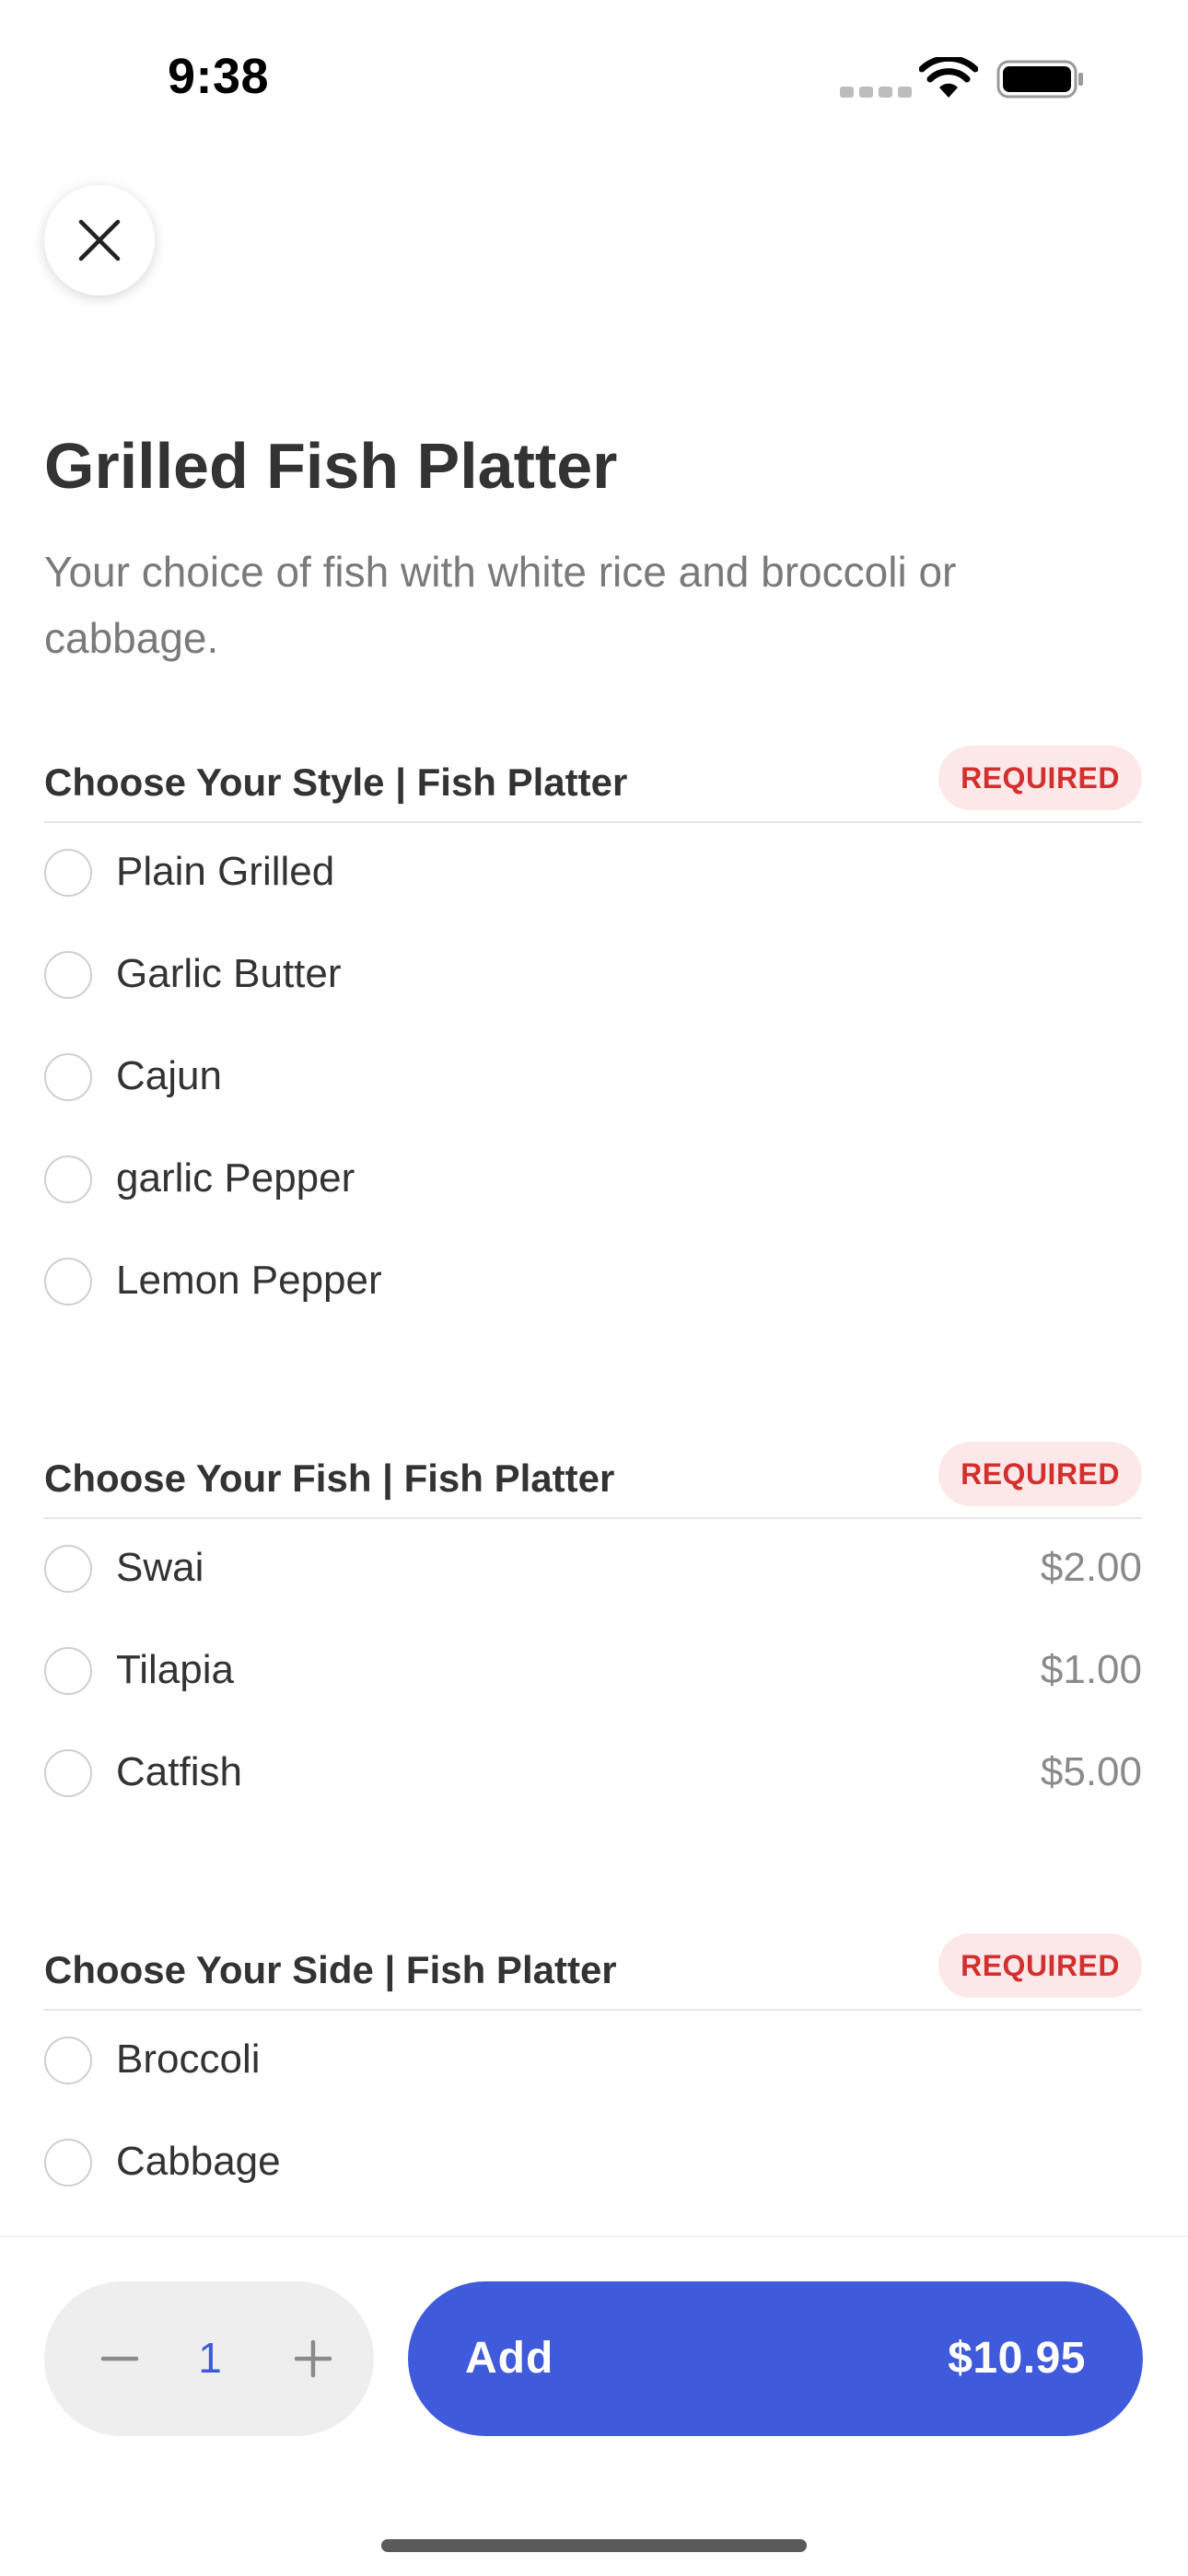 The image size is (1188, 2576). I want to click on option-price: $2.00, so click(1091, 1567).